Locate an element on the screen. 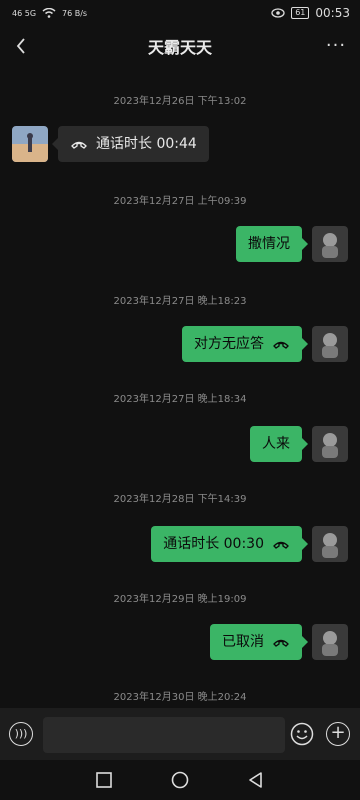 This screenshot has width=360, height=800. eye-icon is located at coordinates (278, 13).